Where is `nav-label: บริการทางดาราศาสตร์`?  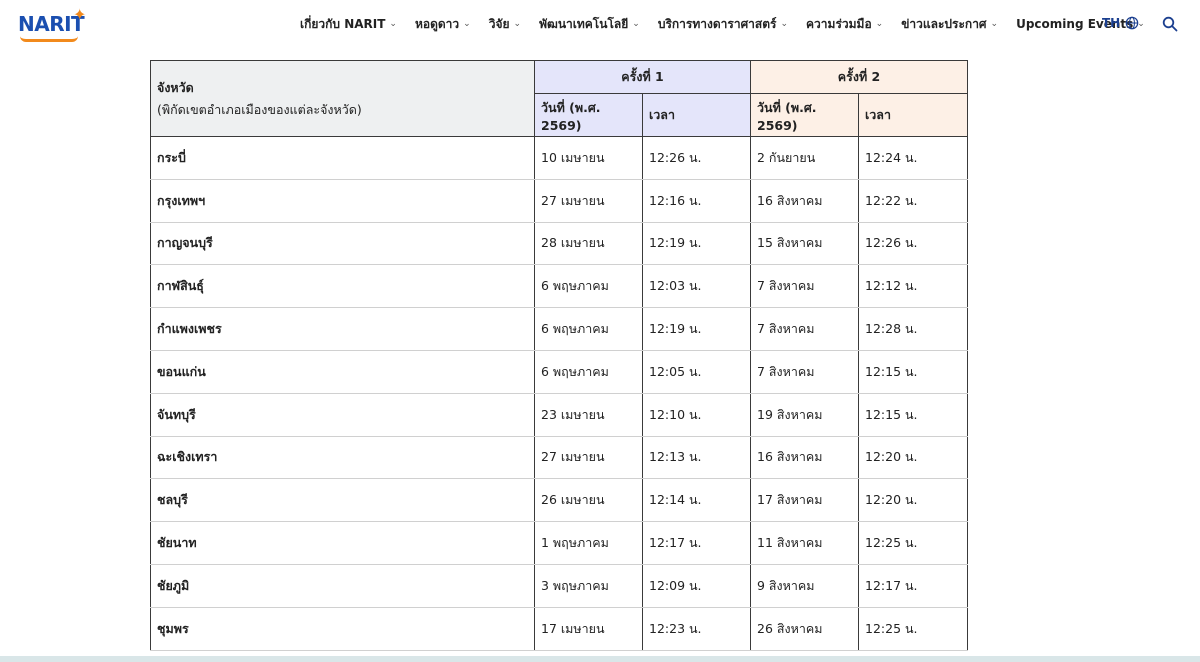 nav-label: บริการทางดาราศาสตร์ is located at coordinates (717, 23).